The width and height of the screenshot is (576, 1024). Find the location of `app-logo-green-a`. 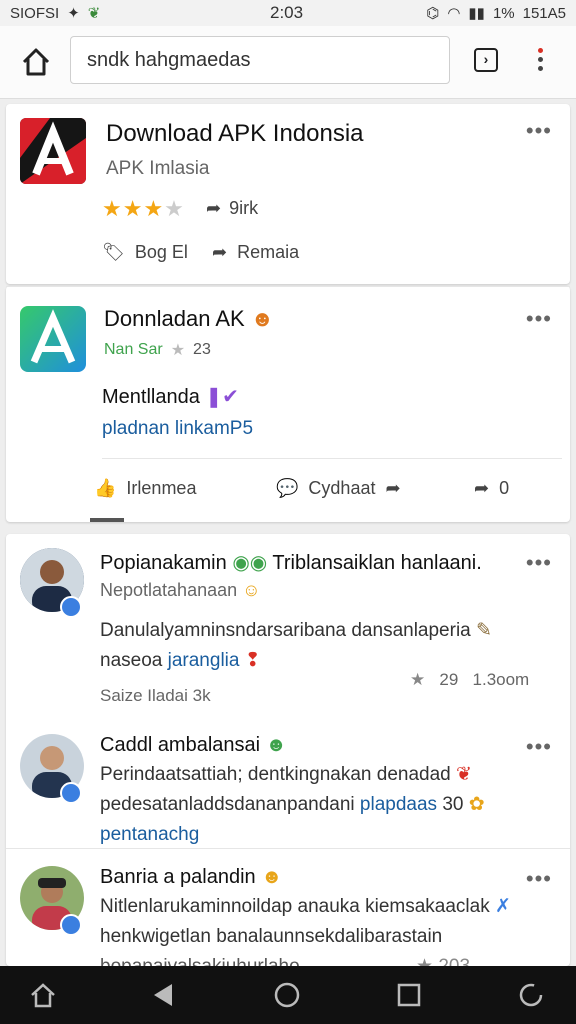

app-logo-green-a is located at coordinates (53, 339).